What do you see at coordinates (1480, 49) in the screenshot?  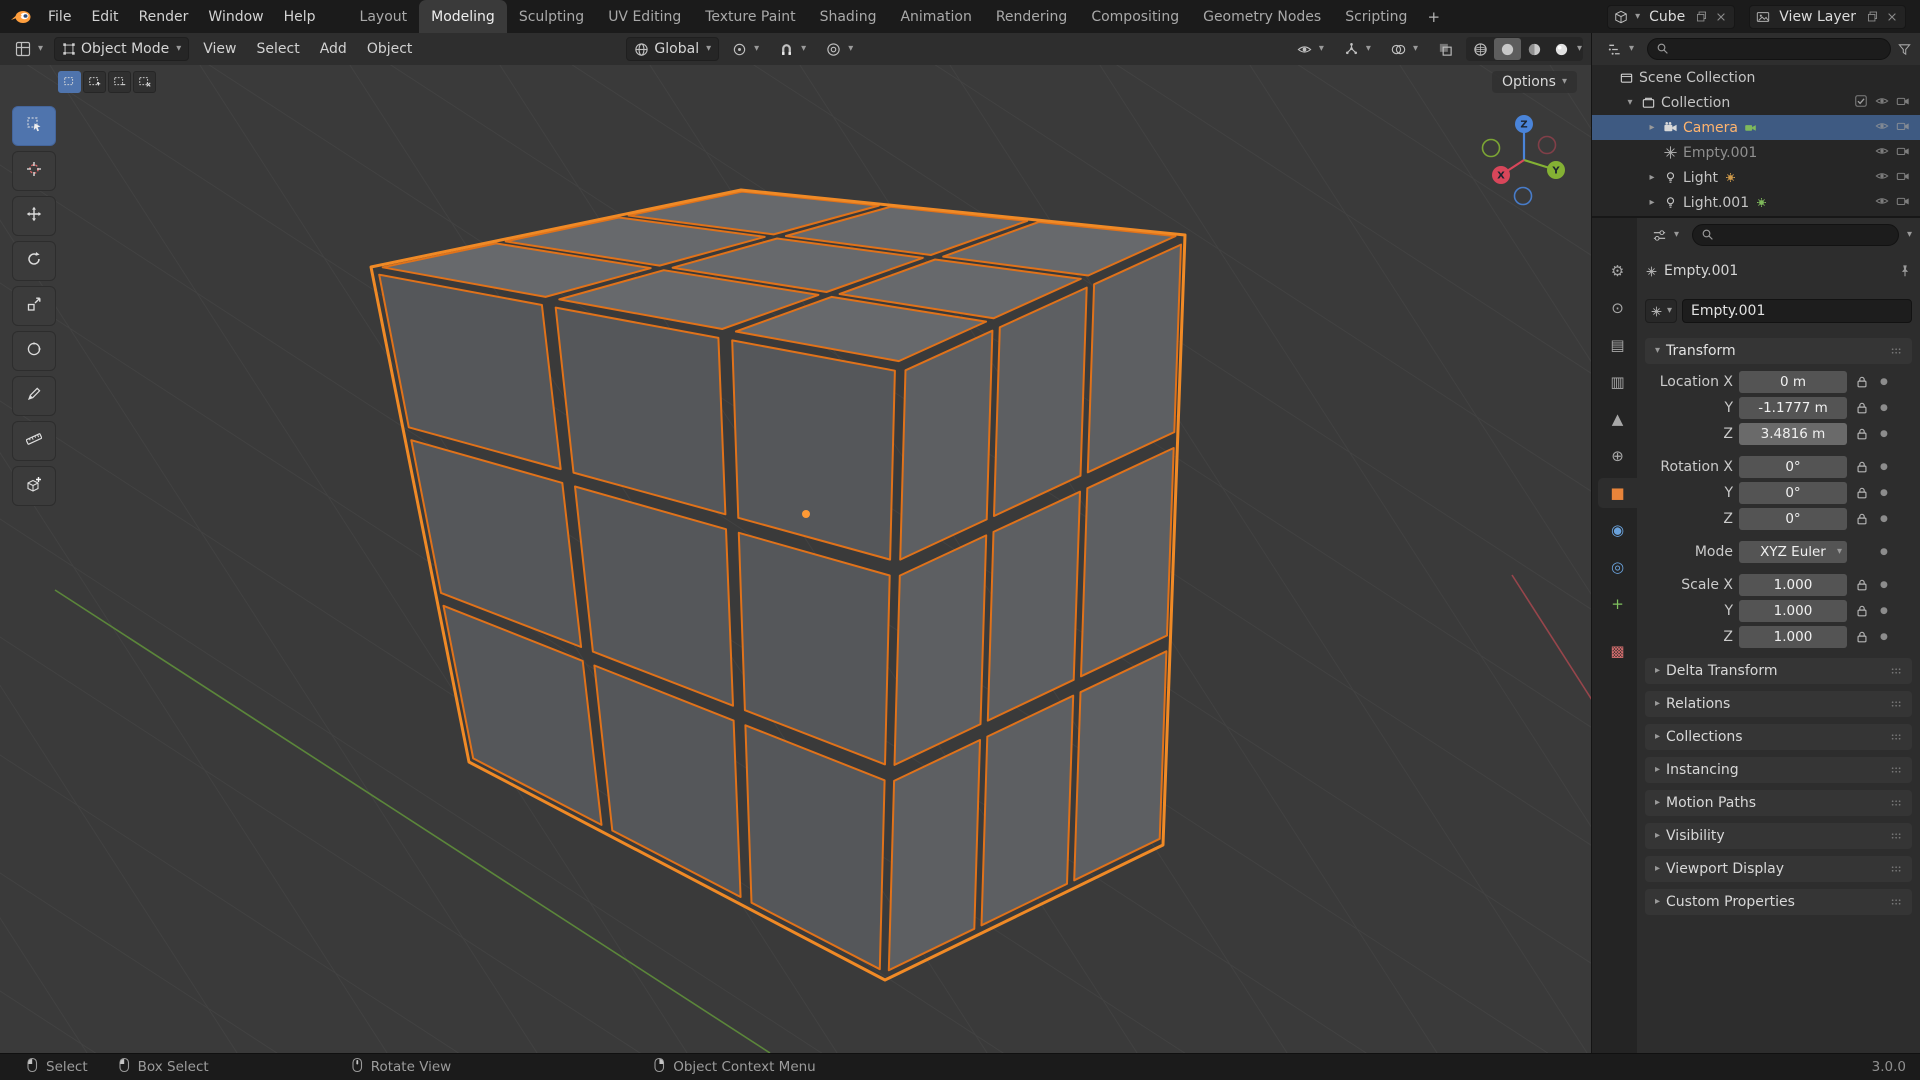 I see `shading-wireframe-button` at bounding box center [1480, 49].